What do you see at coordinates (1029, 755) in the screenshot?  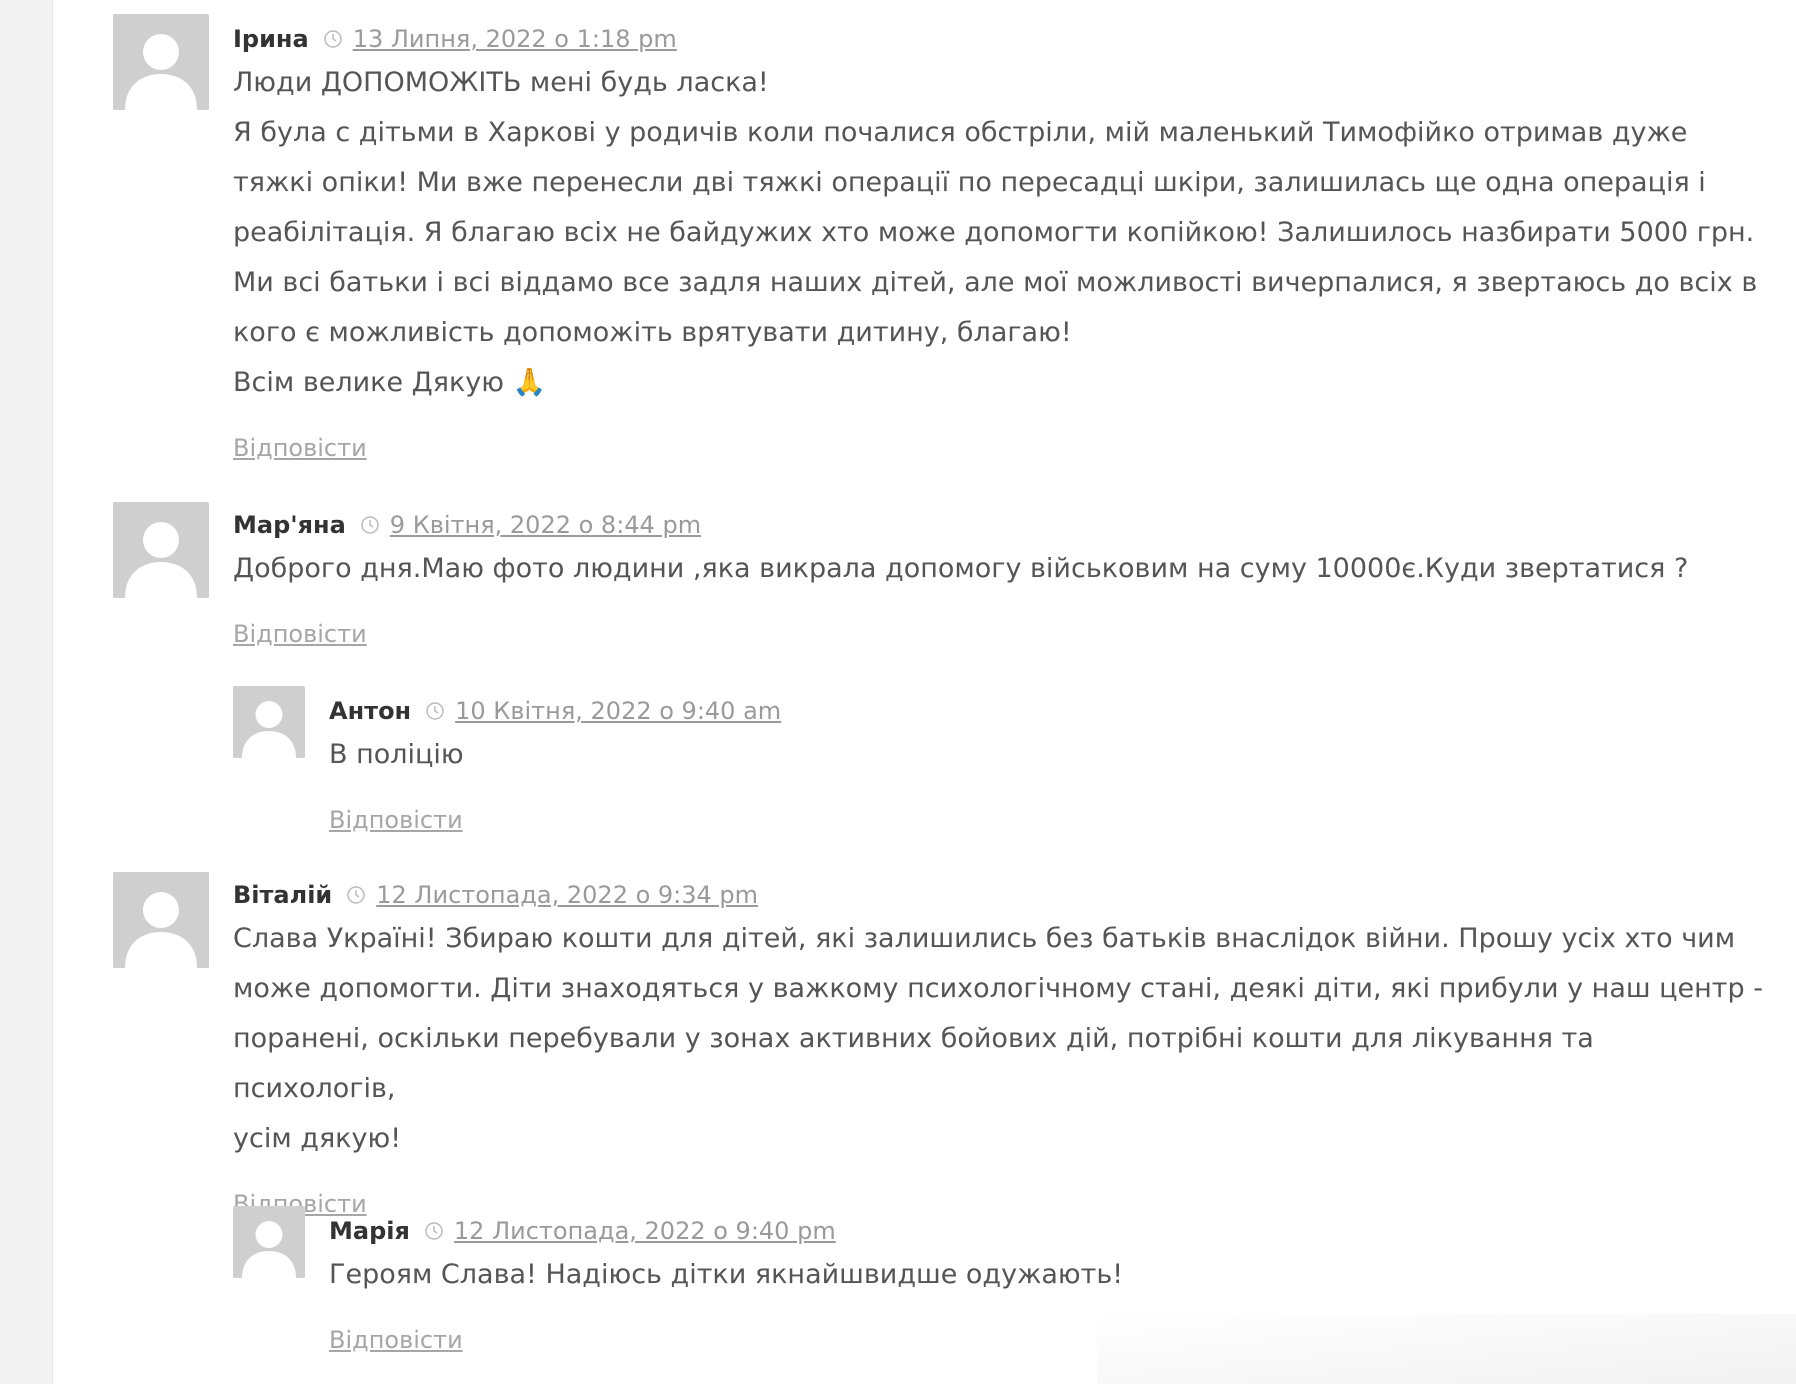 I see `comment-text: В поліцію` at bounding box center [1029, 755].